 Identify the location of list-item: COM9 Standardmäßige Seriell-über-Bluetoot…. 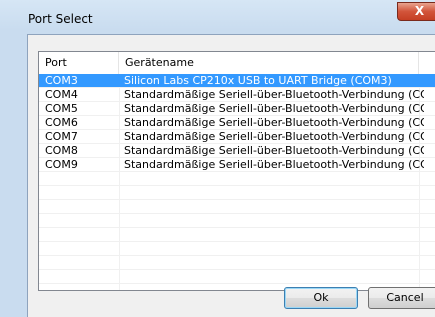
(237, 165).